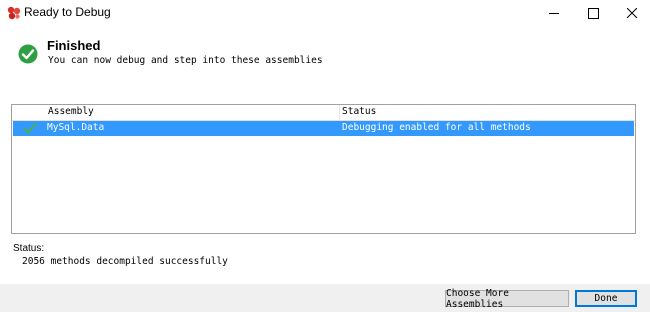  I want to click on column-separator, so click(339, 112).